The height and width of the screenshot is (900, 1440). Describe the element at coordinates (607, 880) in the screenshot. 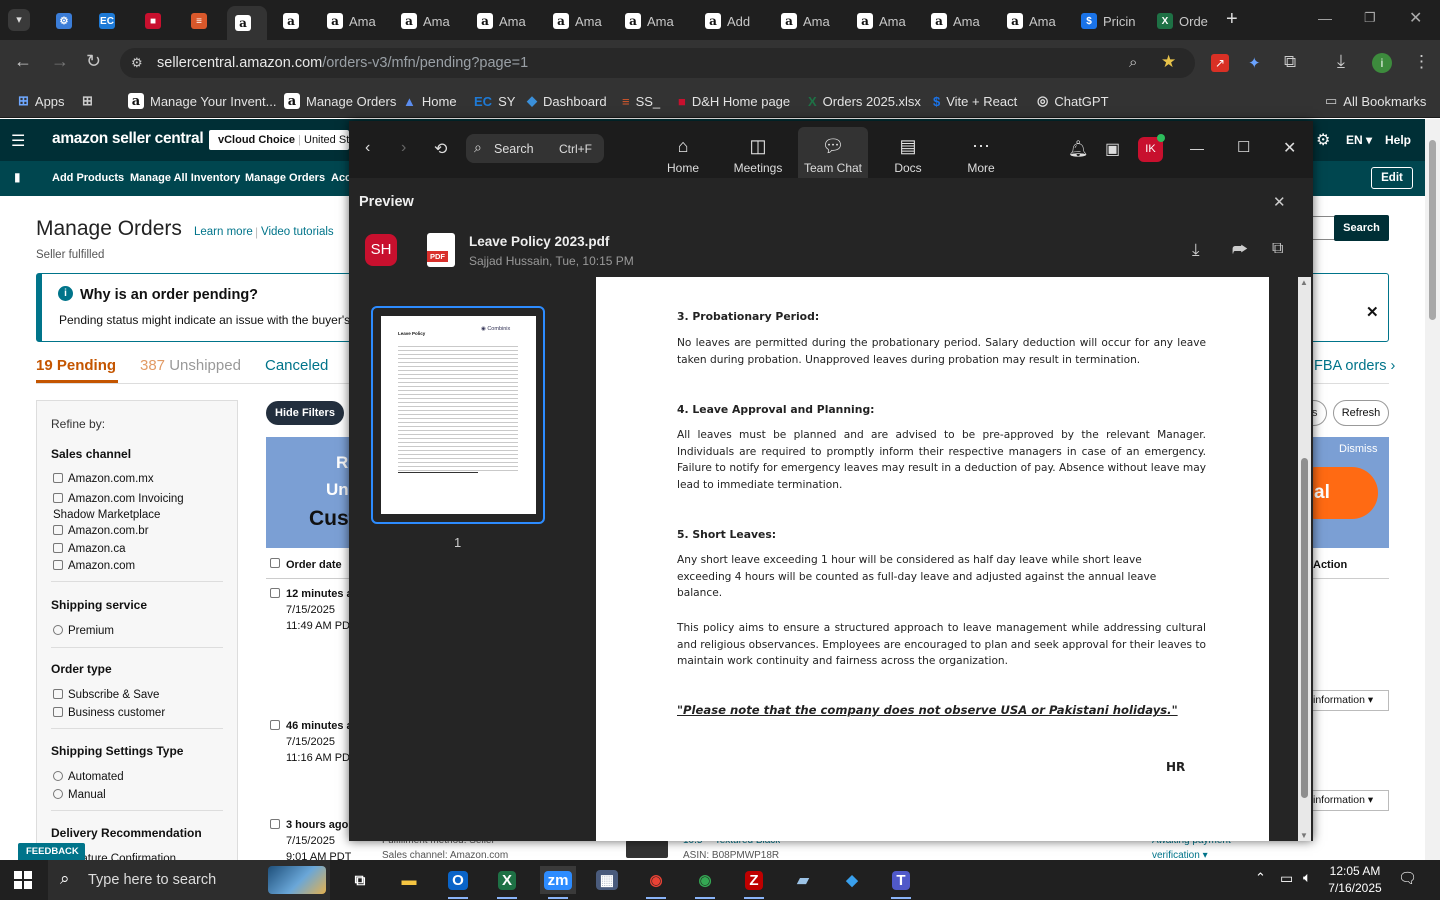

I see `calculator-icon: ▦` at that location.